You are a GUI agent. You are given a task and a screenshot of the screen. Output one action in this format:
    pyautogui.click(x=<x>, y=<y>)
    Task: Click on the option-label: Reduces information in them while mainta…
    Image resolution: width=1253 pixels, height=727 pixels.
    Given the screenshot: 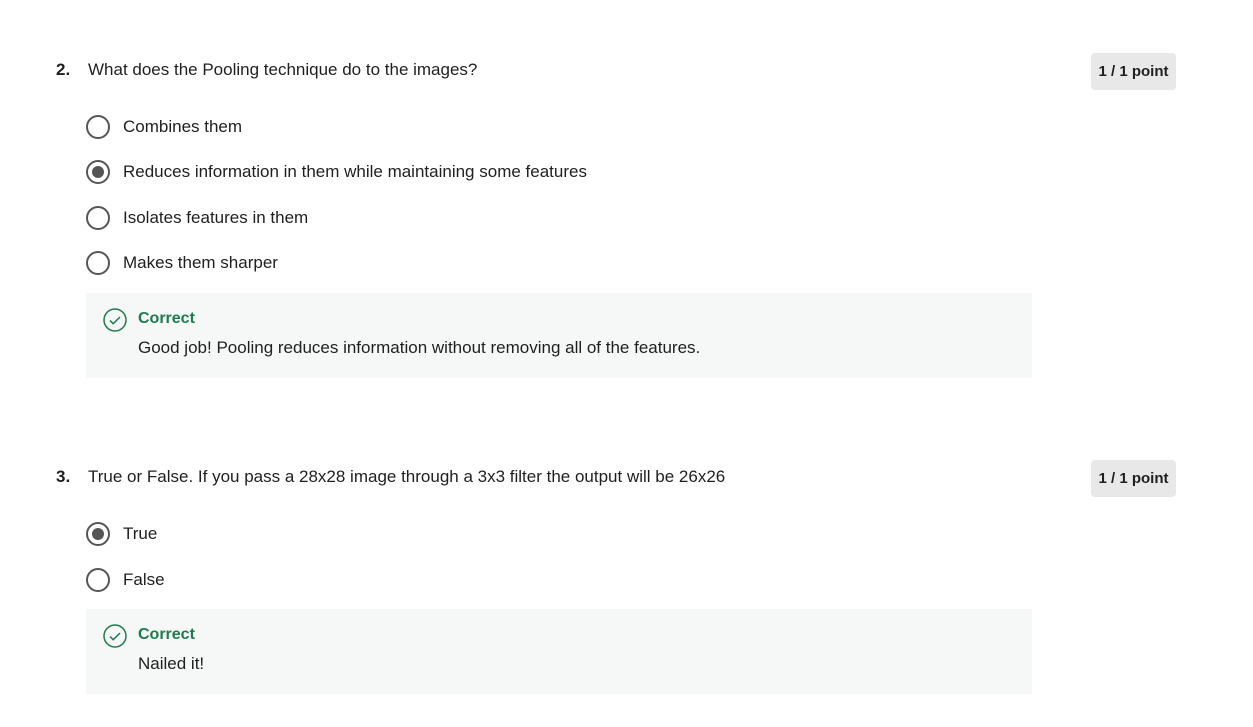 What is the action you would take?
    pyautogui.click(x=355, y=171)
    